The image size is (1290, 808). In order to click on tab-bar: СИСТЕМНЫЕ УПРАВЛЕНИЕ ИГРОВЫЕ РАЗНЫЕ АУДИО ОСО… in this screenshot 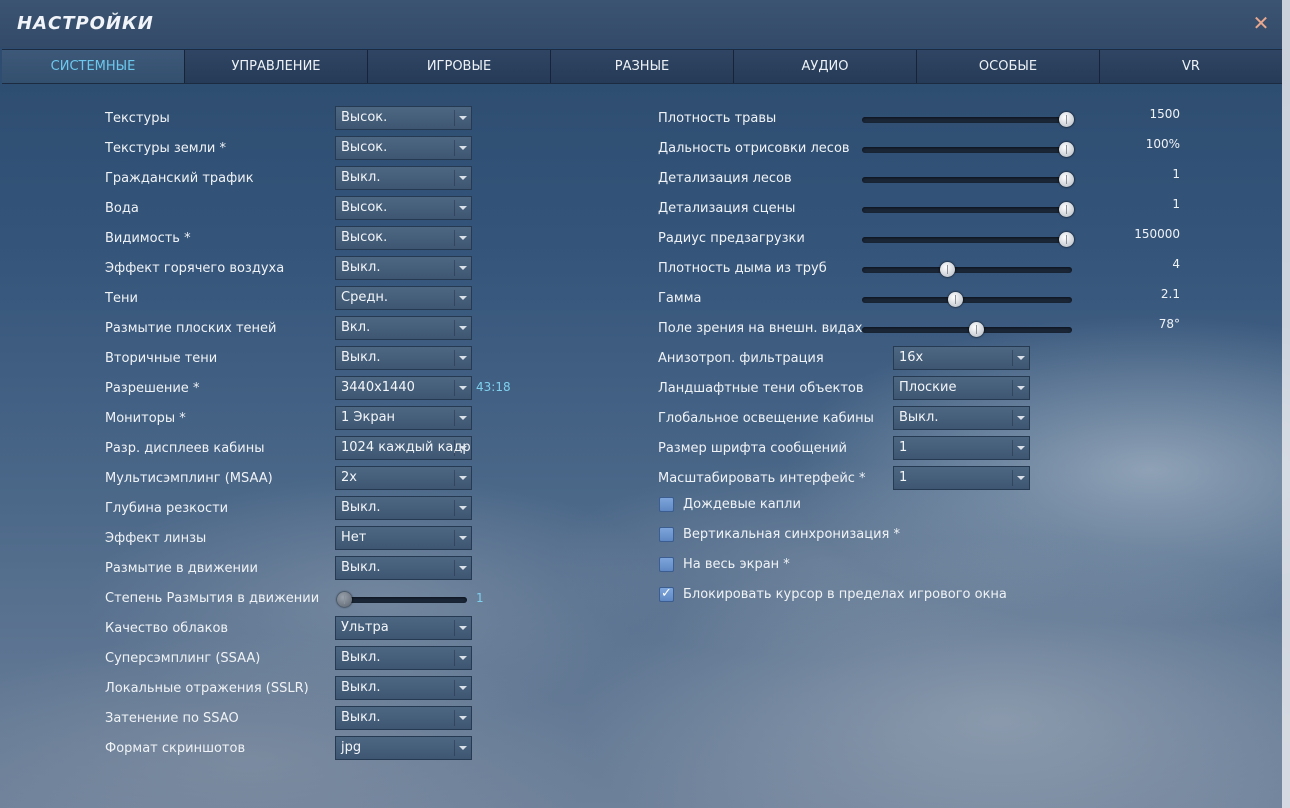, I will do `click(642, 66)`.